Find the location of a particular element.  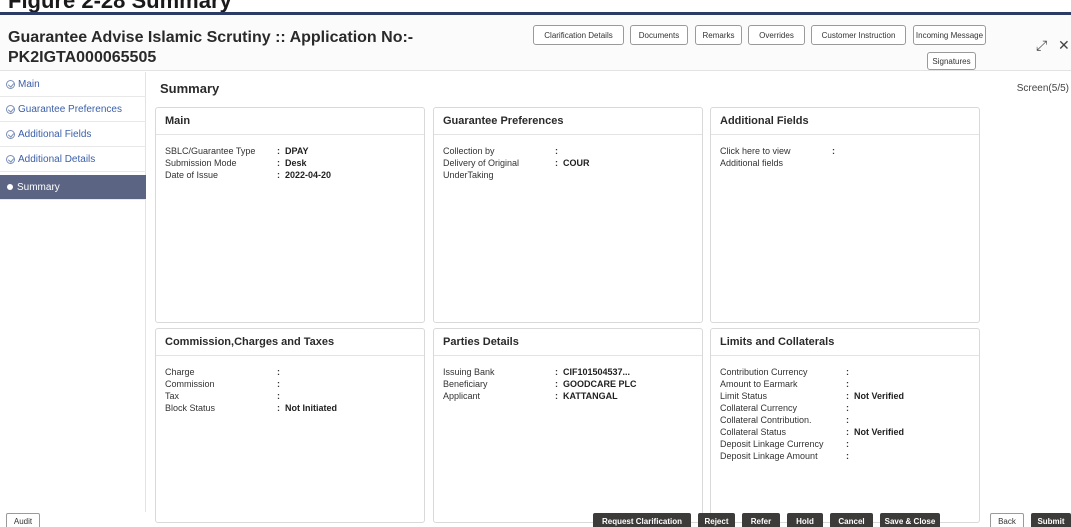

field-value: KATTANGAL is located at coordinates (590, 396).